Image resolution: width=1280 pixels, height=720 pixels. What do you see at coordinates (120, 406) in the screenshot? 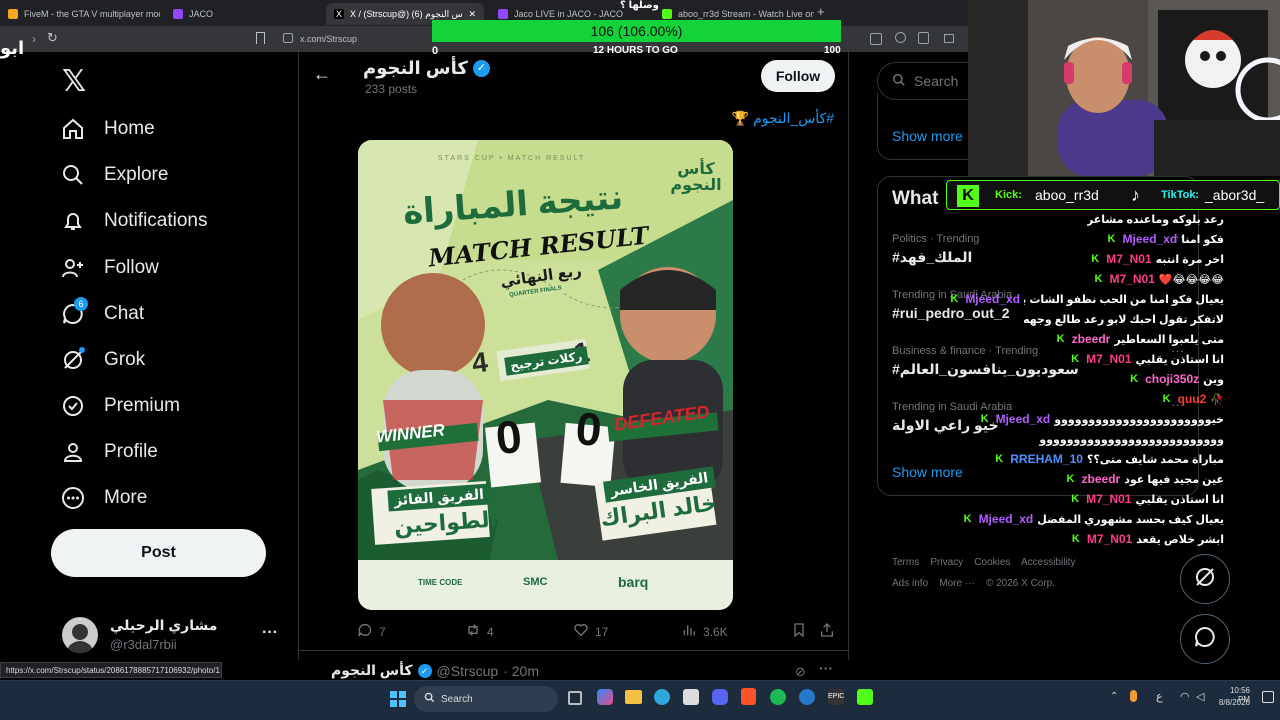
I see `nav-premium: Premium` at bounding box center [120, 406].